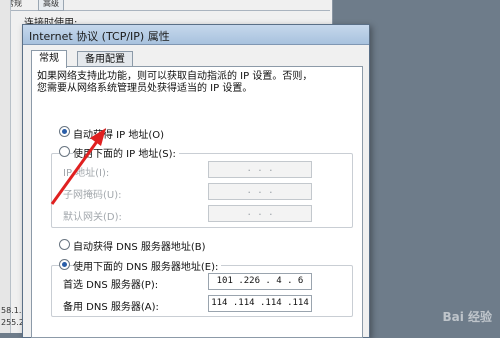  Describe the element at coordinates (175, 76) in the screenshot. I see `description-line-1: 如果网络支持此功能，则可以获取自动指派的 IP 设置。否则，` at that location.